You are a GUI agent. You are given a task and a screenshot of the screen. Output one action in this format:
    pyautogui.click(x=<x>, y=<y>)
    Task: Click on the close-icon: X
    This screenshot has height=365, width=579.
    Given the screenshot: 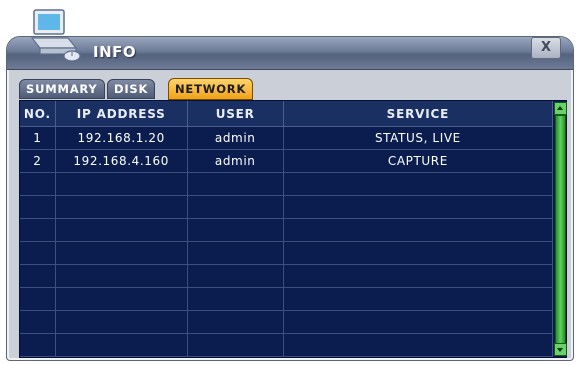 What is the action you would take?
    pyautogui.click(x=546, y=47)
    